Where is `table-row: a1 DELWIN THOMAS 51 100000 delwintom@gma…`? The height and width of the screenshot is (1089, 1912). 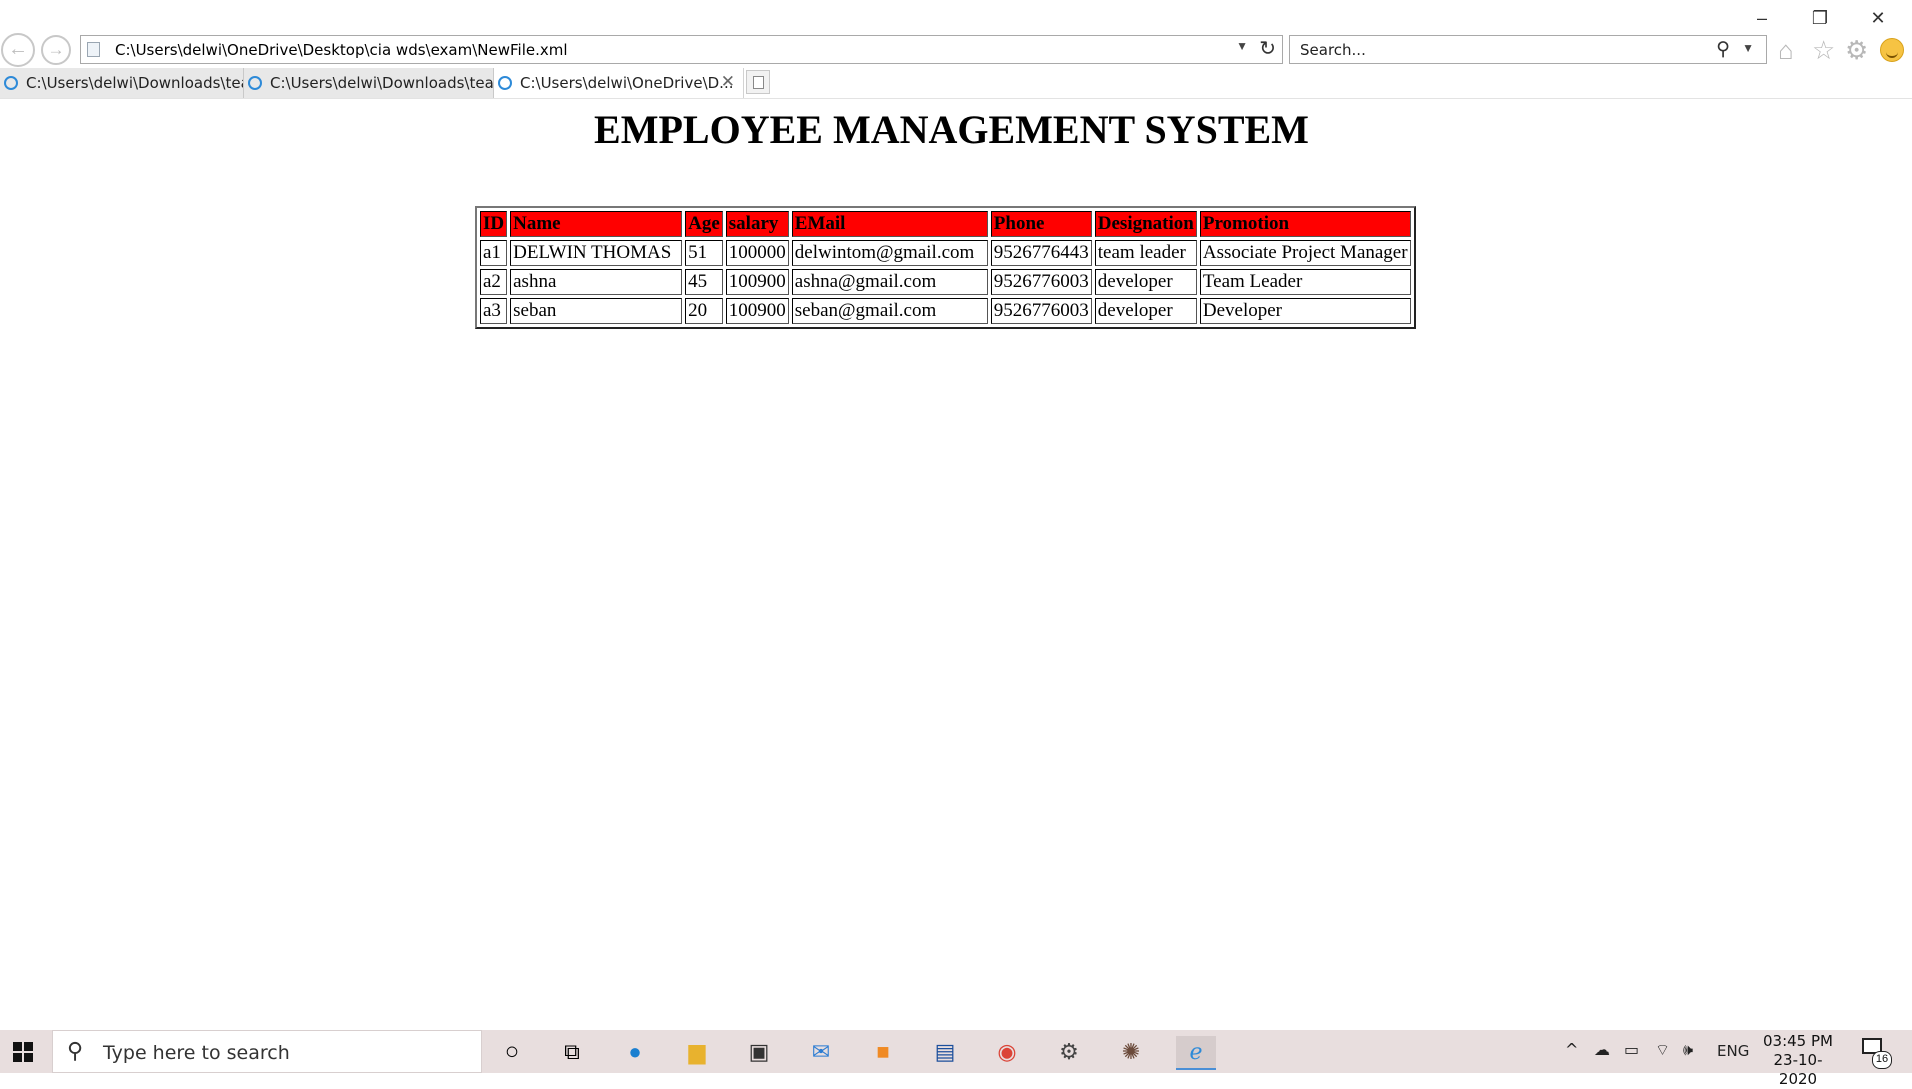 table-row: a1 DELWIN THOMAS 51 100000 delwintom@gma… is located at coordinates (945, 253).